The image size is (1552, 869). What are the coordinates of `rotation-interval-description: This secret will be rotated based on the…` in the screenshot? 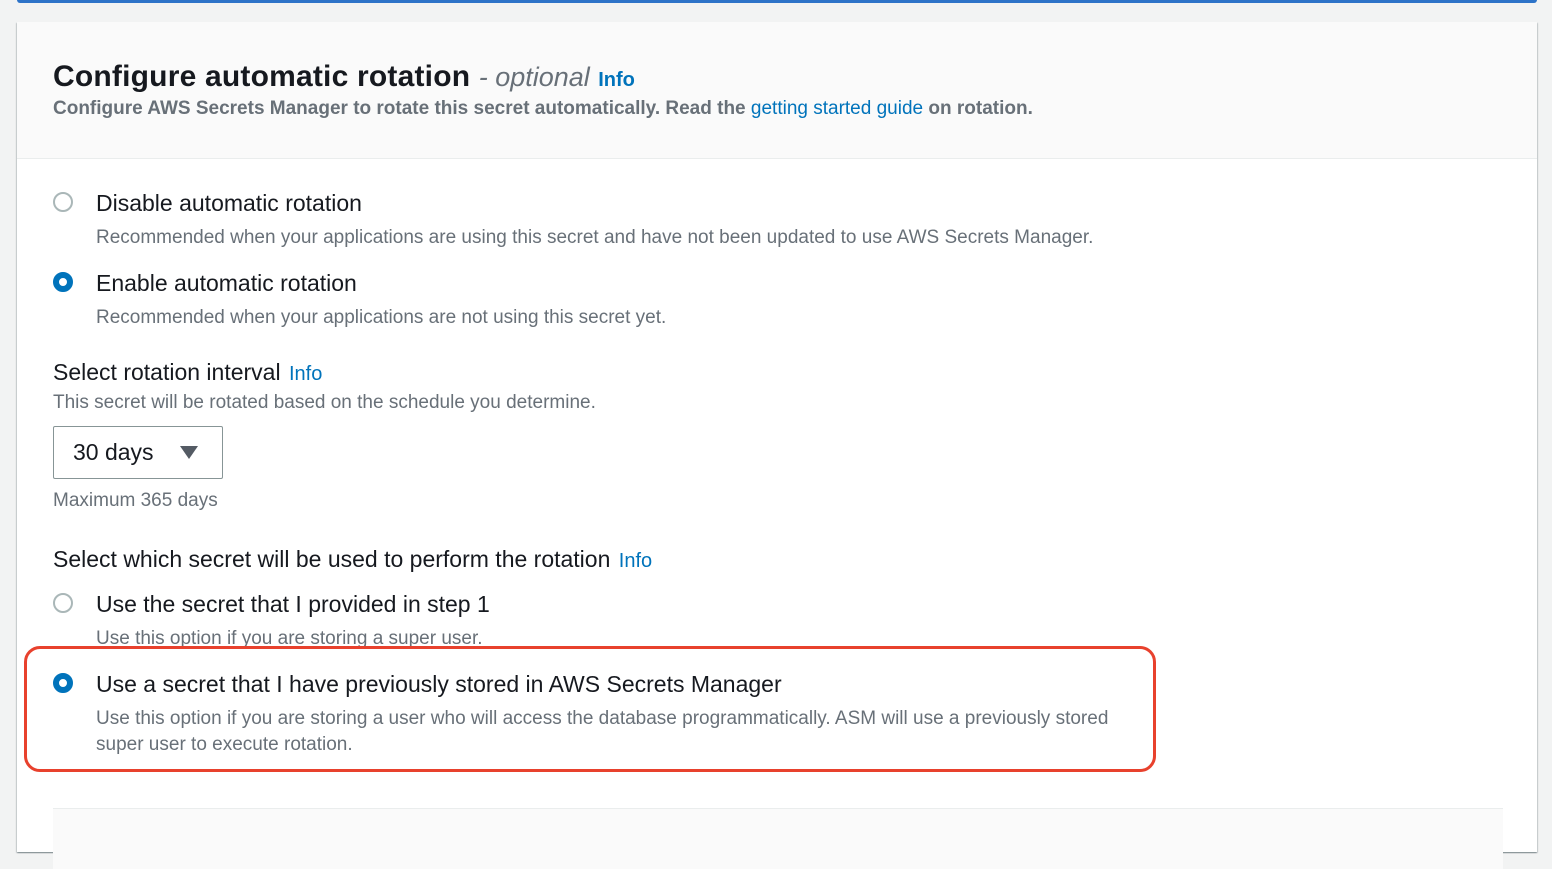 It's located at (324, 402).